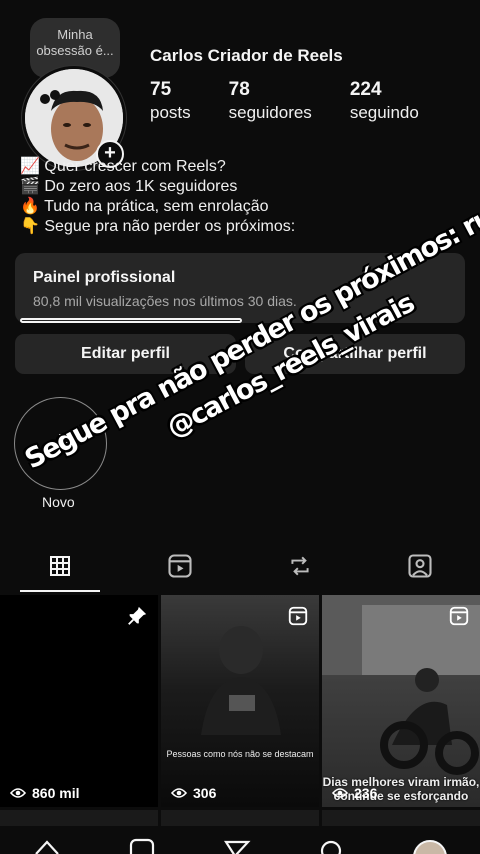 This screenshot has width=480, height=854. What do you see at coordinates (270, 112) in the screenshot?
I see `stat-followers-label: seguidores` at bounding box center [270, 112].